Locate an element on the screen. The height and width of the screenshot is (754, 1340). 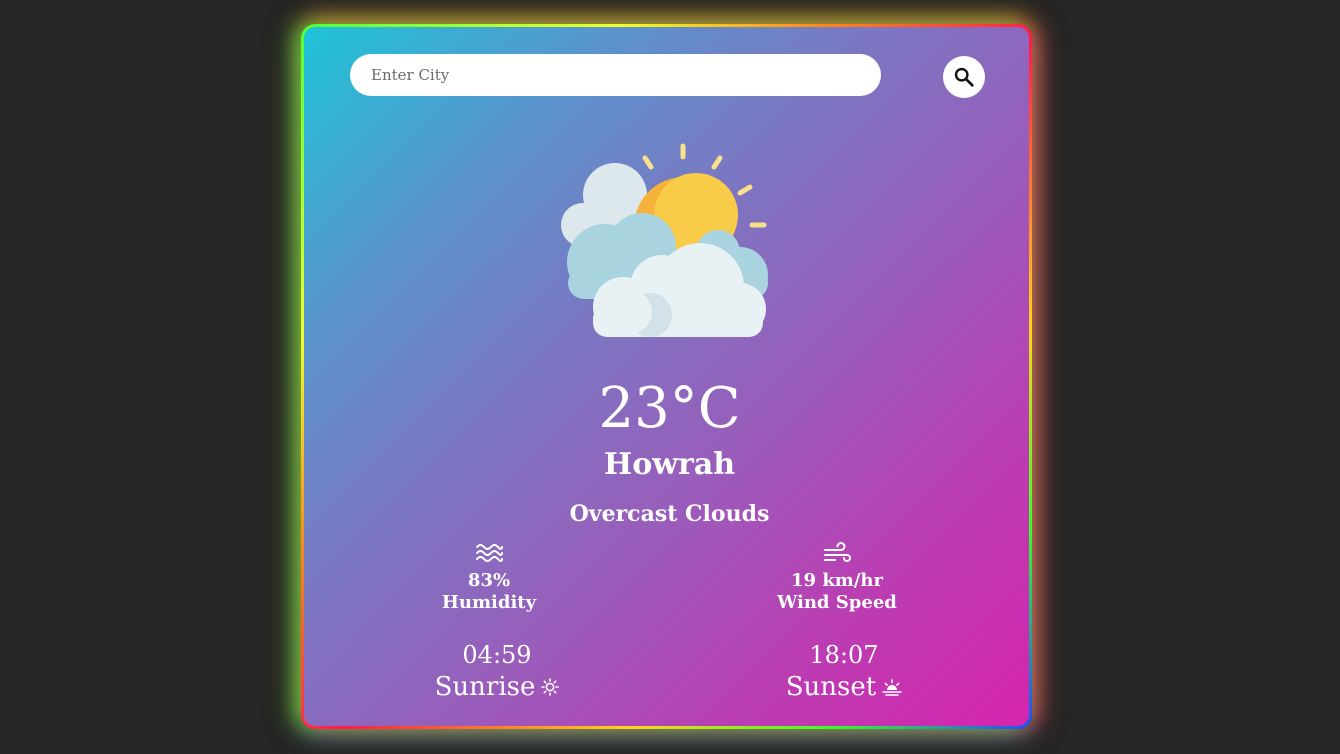
search-button is located at coordinates (964, 77).